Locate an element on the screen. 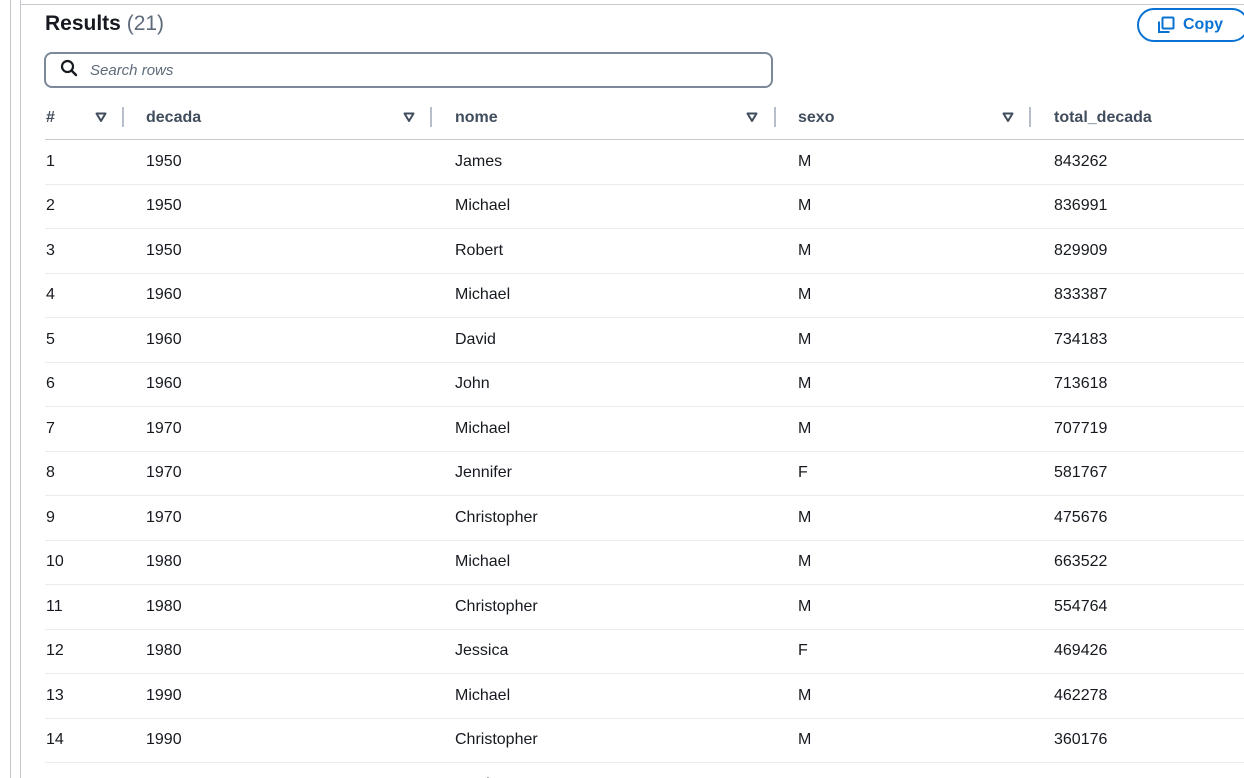  cell-nome: Jennifer is located at coordinates (625, 473).